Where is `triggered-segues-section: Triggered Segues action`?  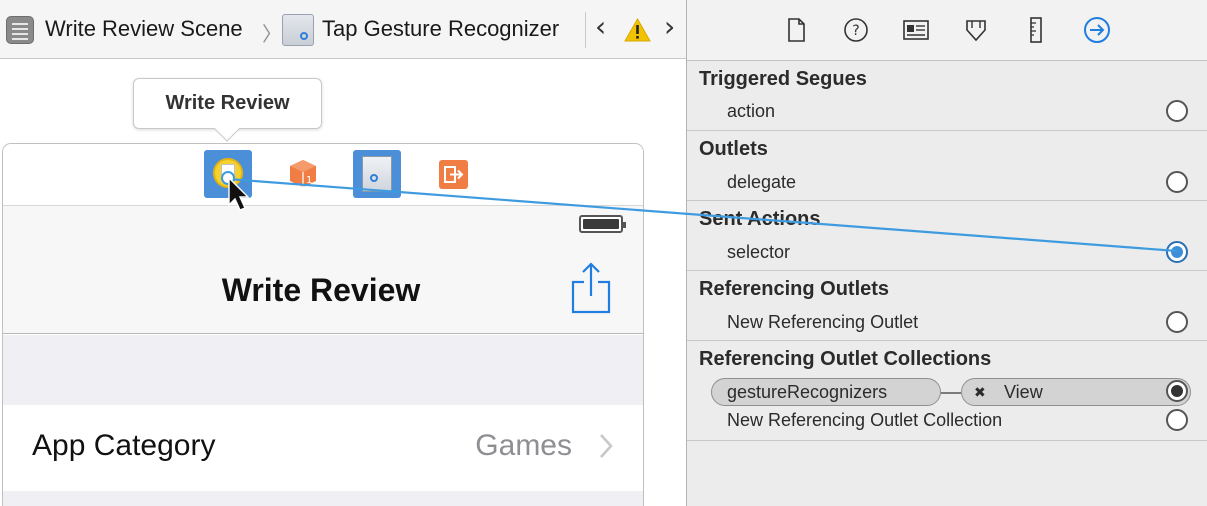
triggered-segues-section: Triggered Segues action is located at coordinates (947, 96).